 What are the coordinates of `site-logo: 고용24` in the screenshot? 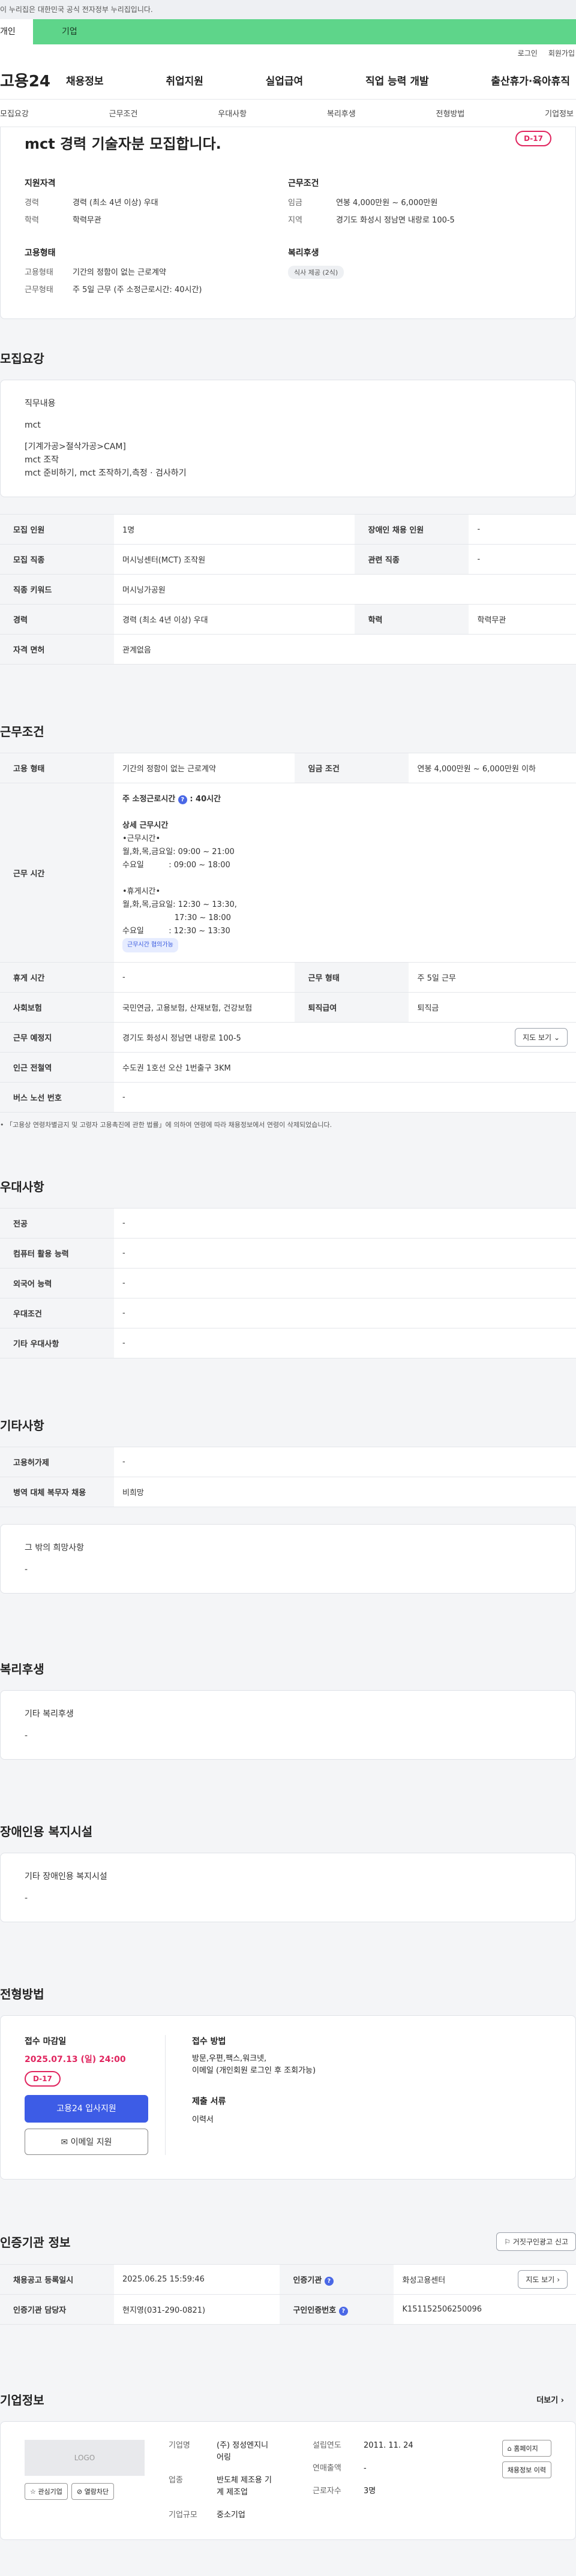 It's located at (33, 80).